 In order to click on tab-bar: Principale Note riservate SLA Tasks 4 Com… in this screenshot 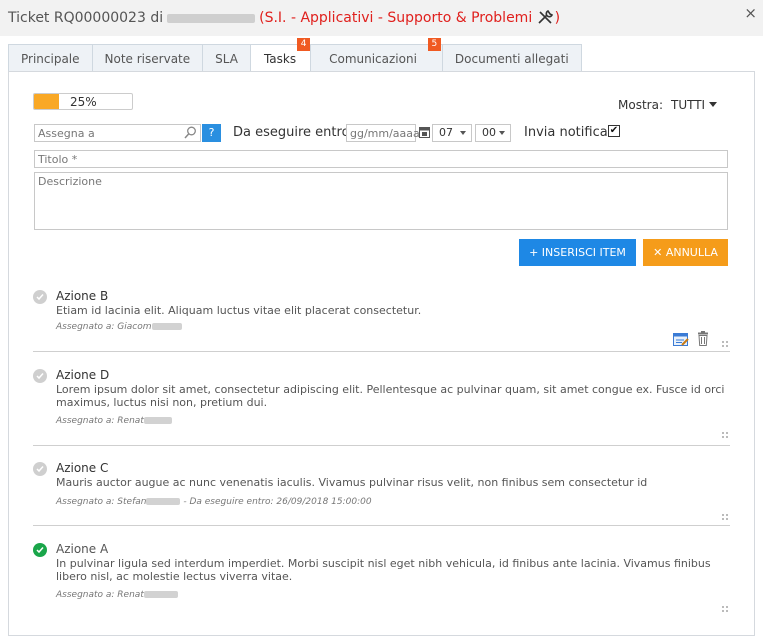, I will do `click(295, 55)`.